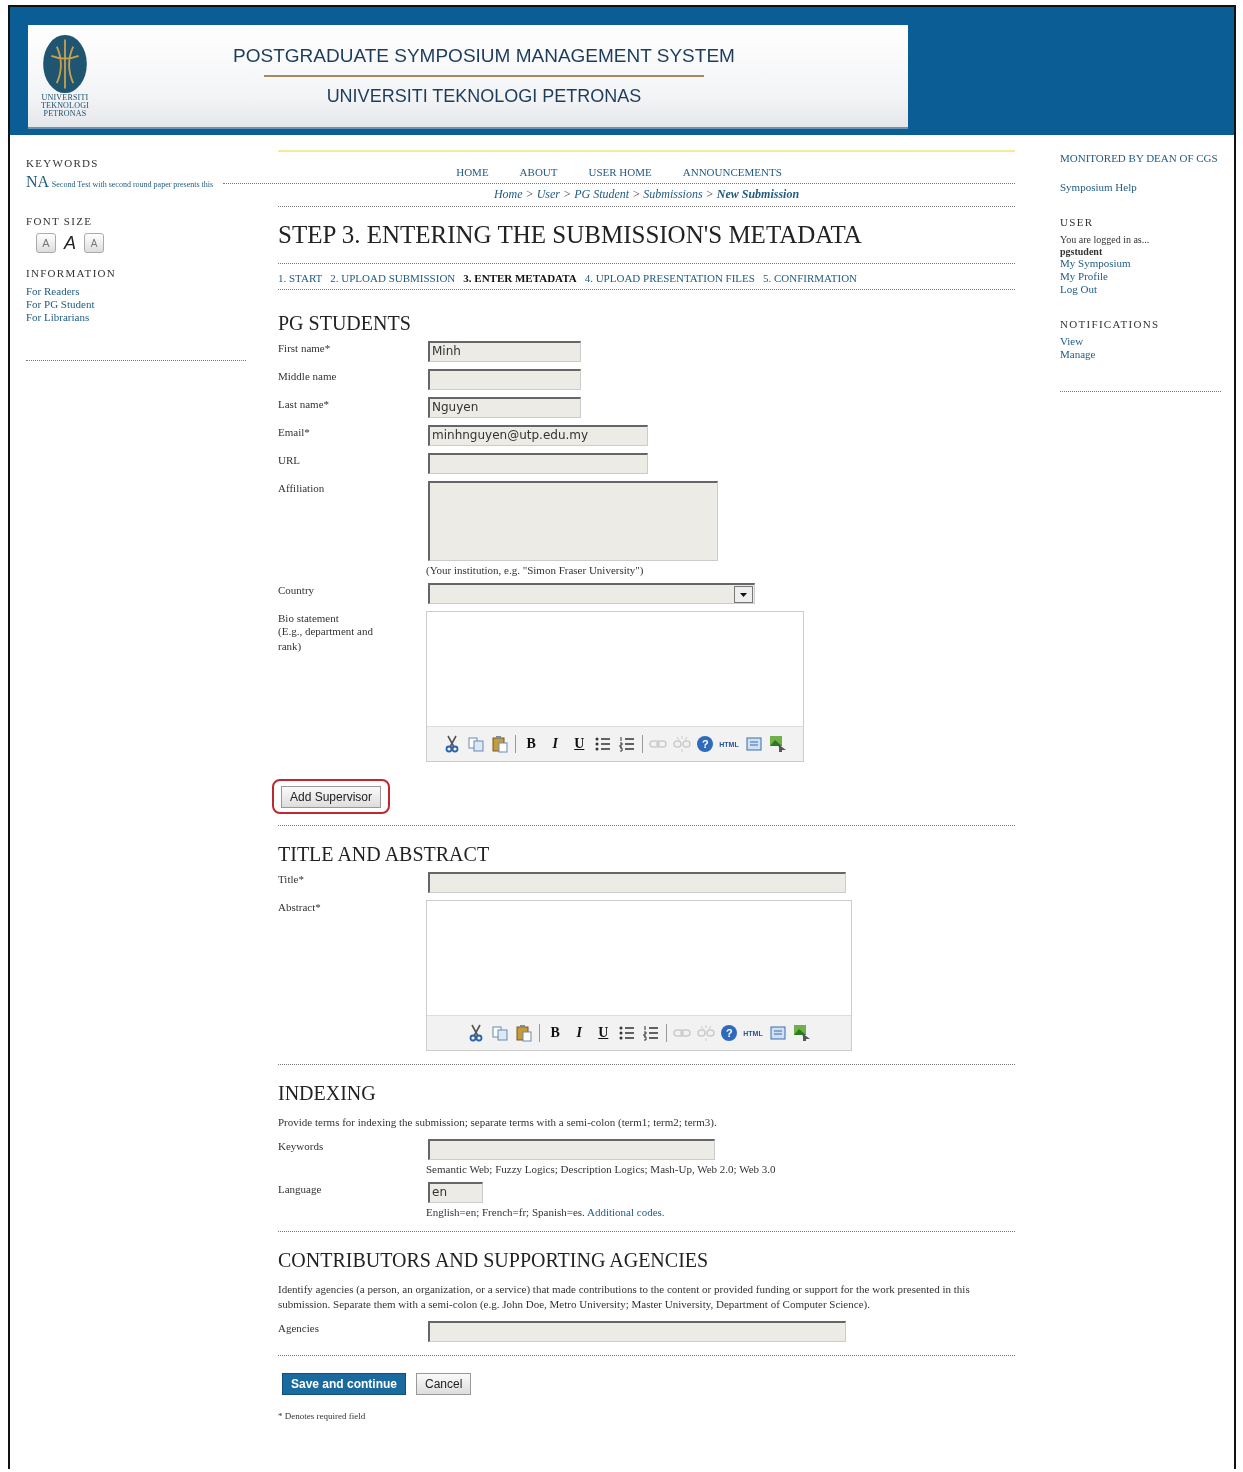 Image resolution: width=1243 pixels, height=1472 pixels. Describe the element at coordinates (548, 194) in the screenshot. I see `breadcrumb-link: User` at that location.